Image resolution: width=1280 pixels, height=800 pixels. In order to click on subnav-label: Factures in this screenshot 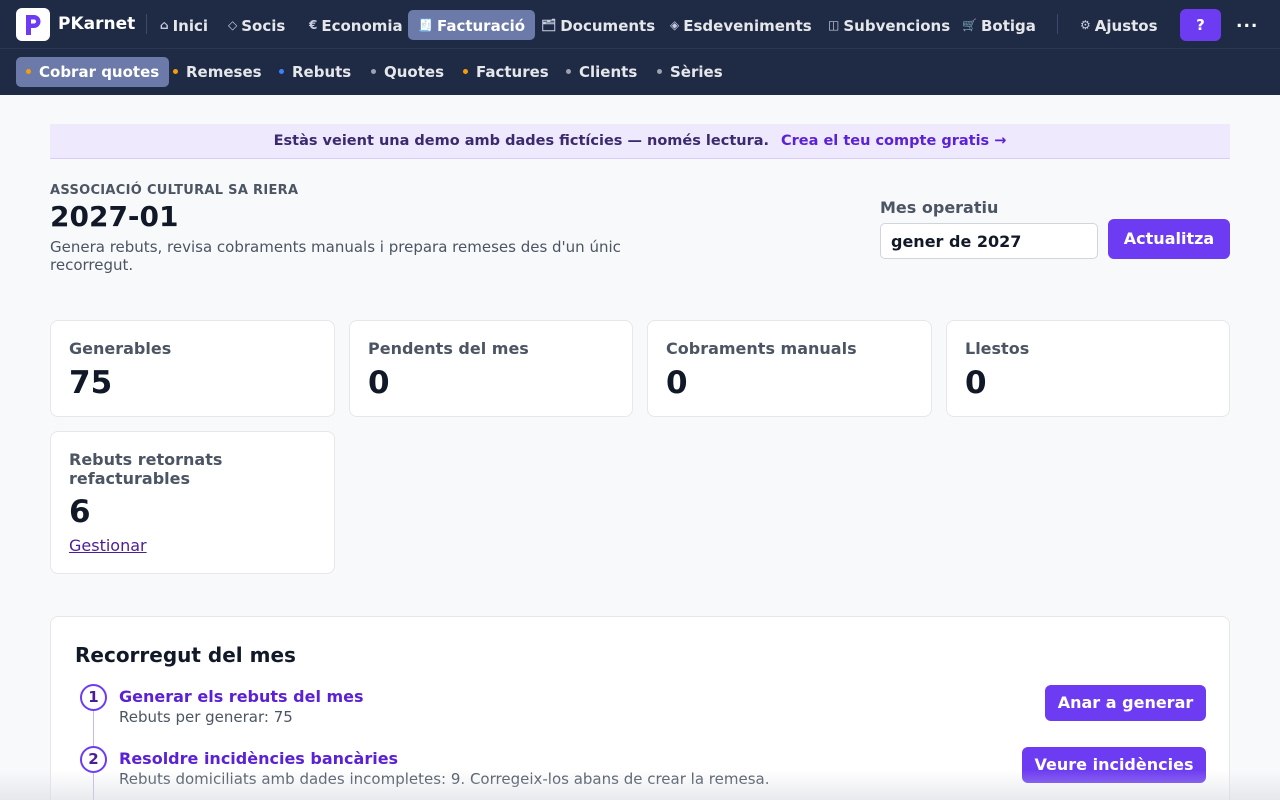, I will do `click(512, 72)`.